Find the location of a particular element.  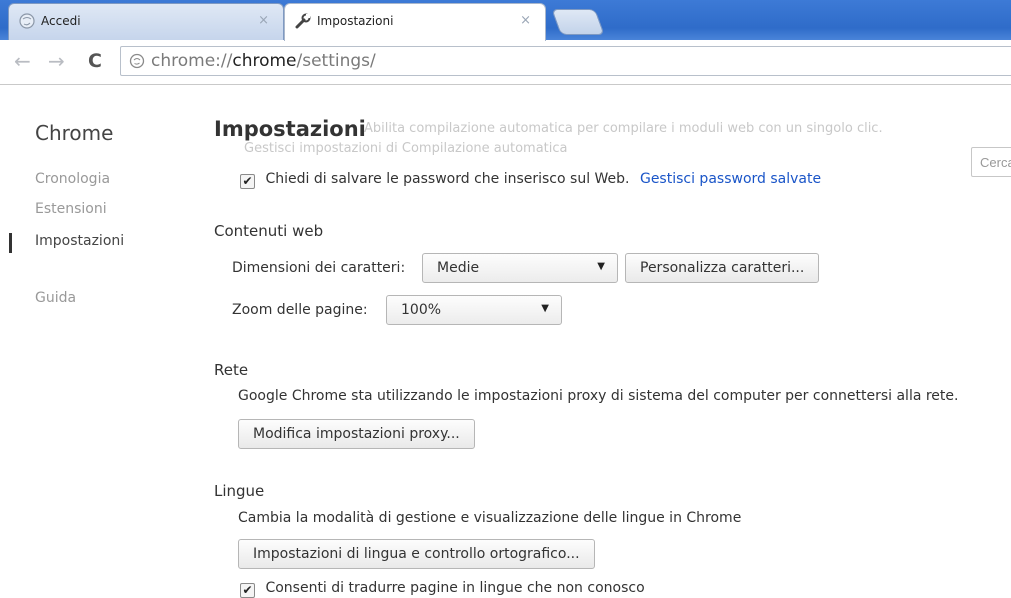

sidebar-item-guida: Guida is located at coordinates (55, 298).